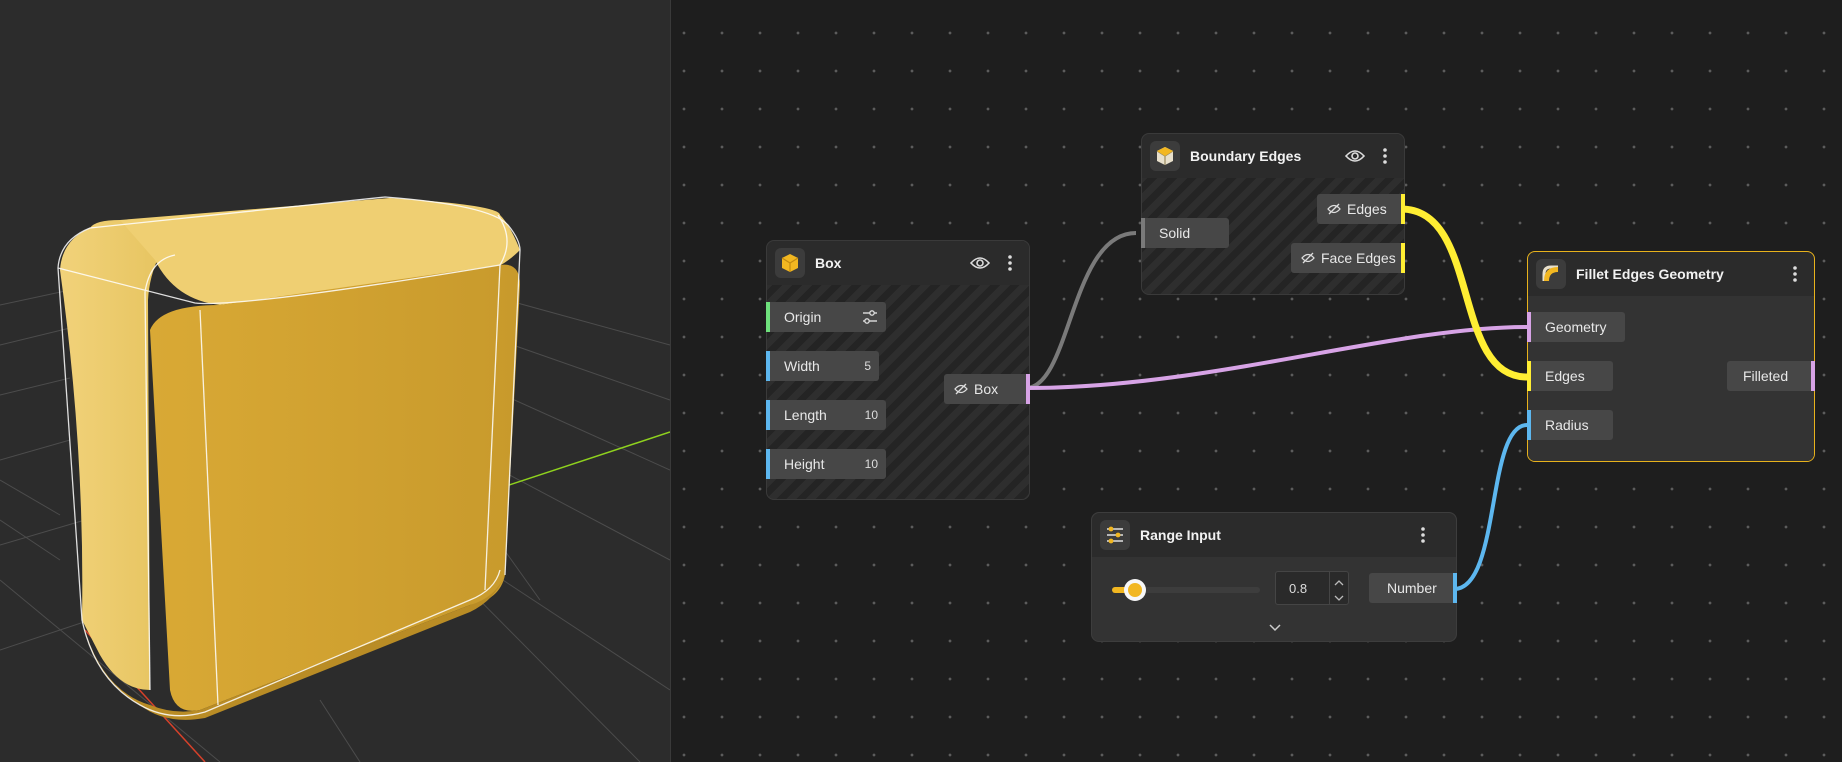 The image size is (1842, 762). I want to click on width-input-socket: Width 5, so click(822, 366).